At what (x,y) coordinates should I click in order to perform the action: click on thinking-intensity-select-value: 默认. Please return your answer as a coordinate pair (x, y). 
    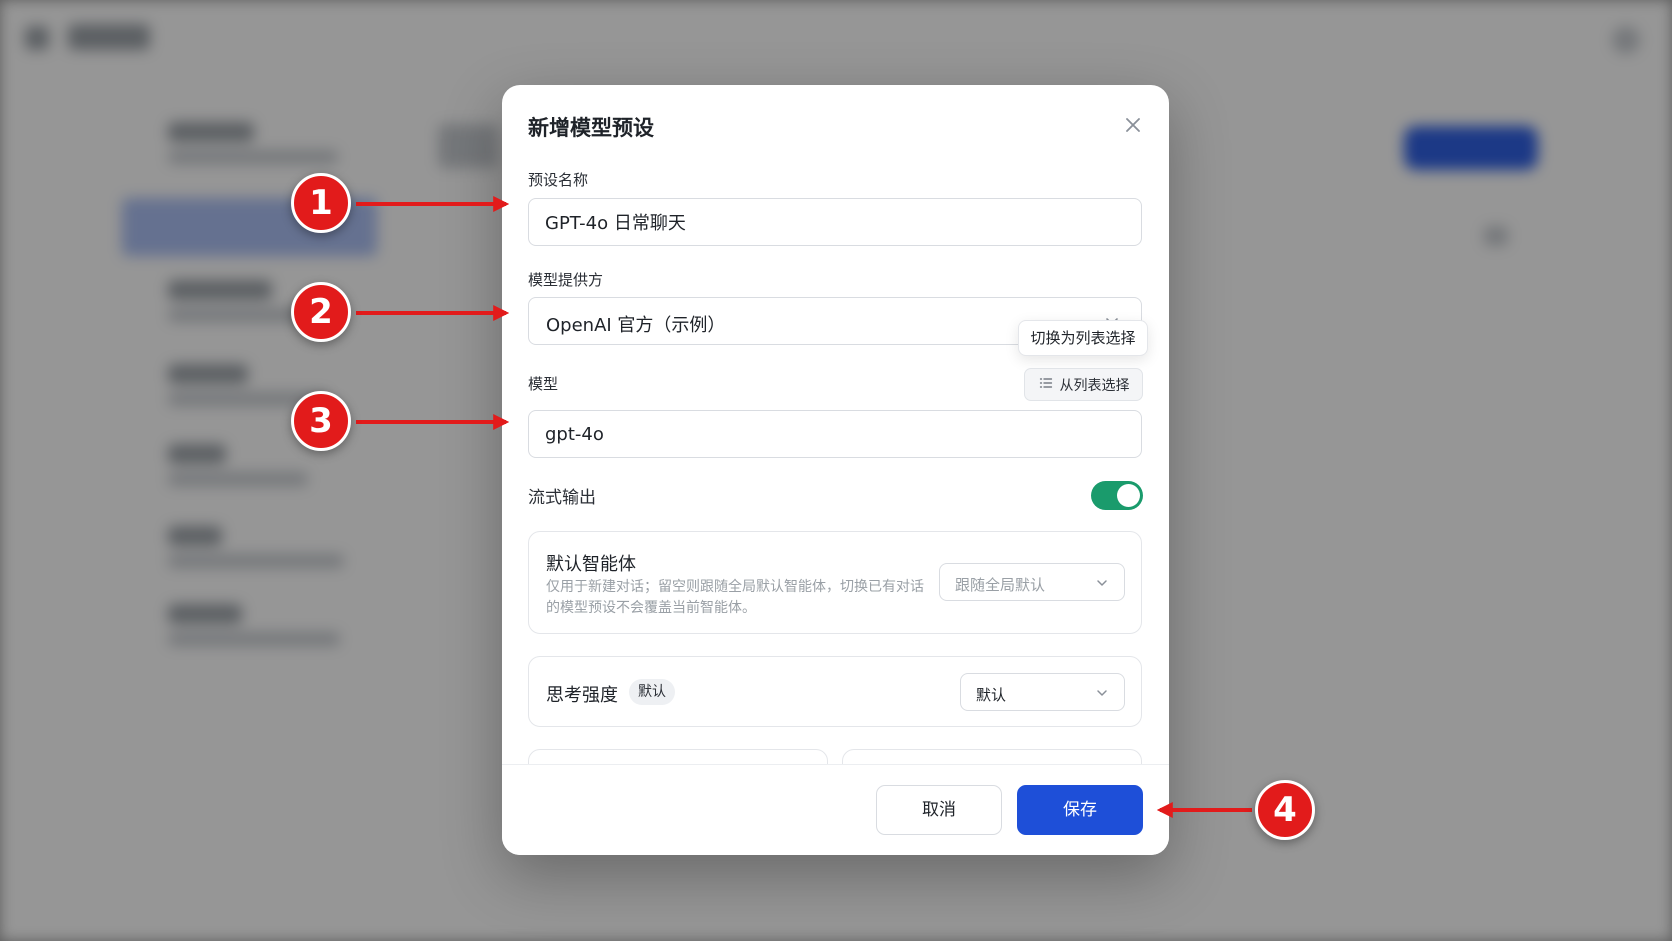
    Looking at the image, I should click on (991, 695).